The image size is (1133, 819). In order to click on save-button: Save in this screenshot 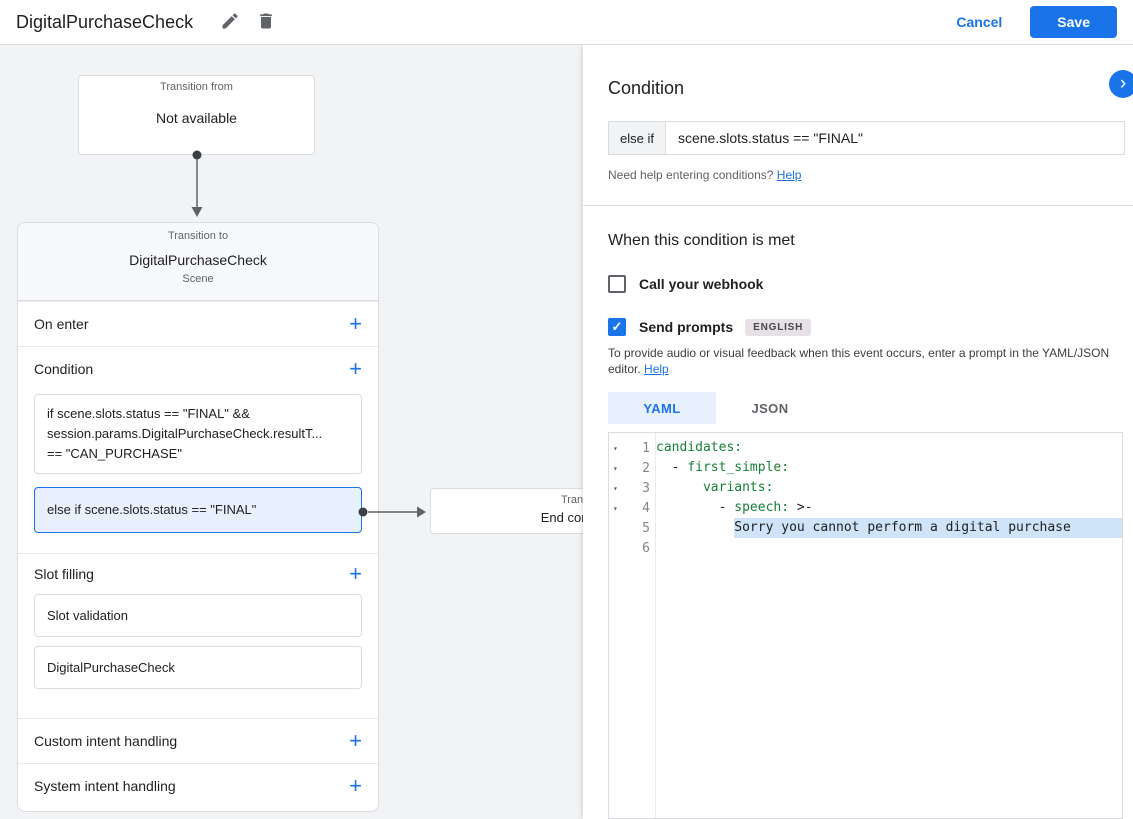, I will do `click(1073, 22)`.